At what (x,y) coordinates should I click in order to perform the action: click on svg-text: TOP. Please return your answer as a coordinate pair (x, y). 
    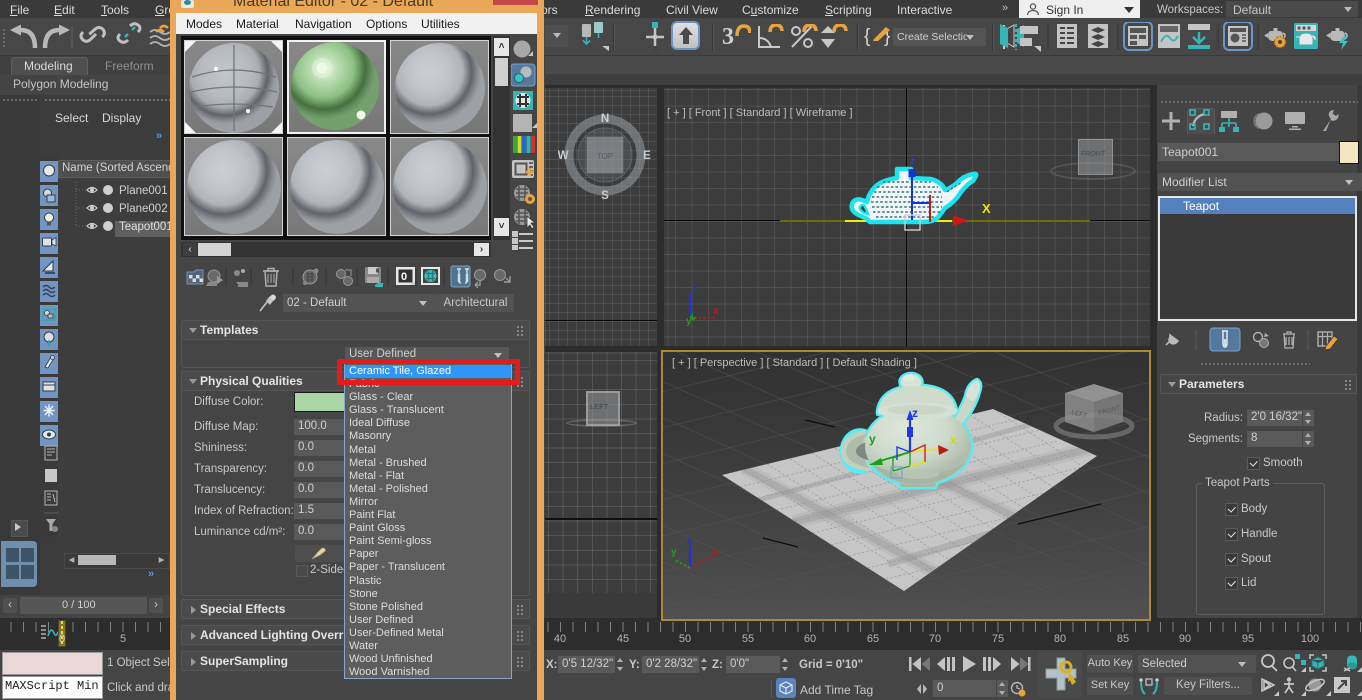
    Looking at the image, I should click on (605, 156).